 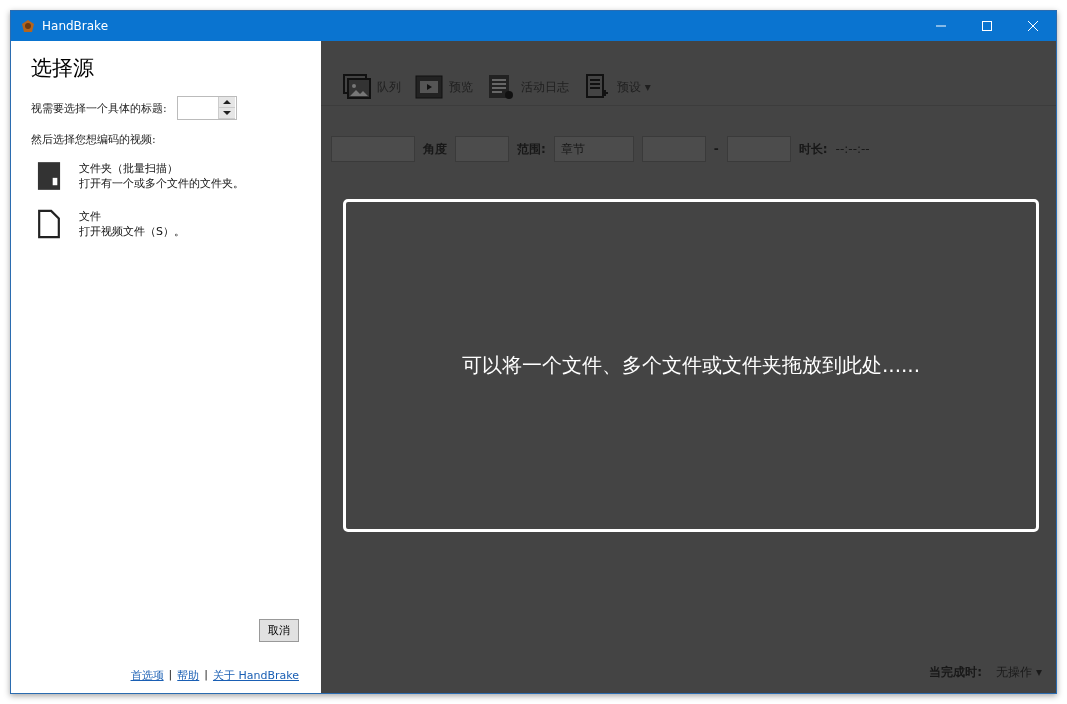 What do you see at coordinates (501, 87) in the screenshot?
I see `log-icon` at bounding box center [501, 87].